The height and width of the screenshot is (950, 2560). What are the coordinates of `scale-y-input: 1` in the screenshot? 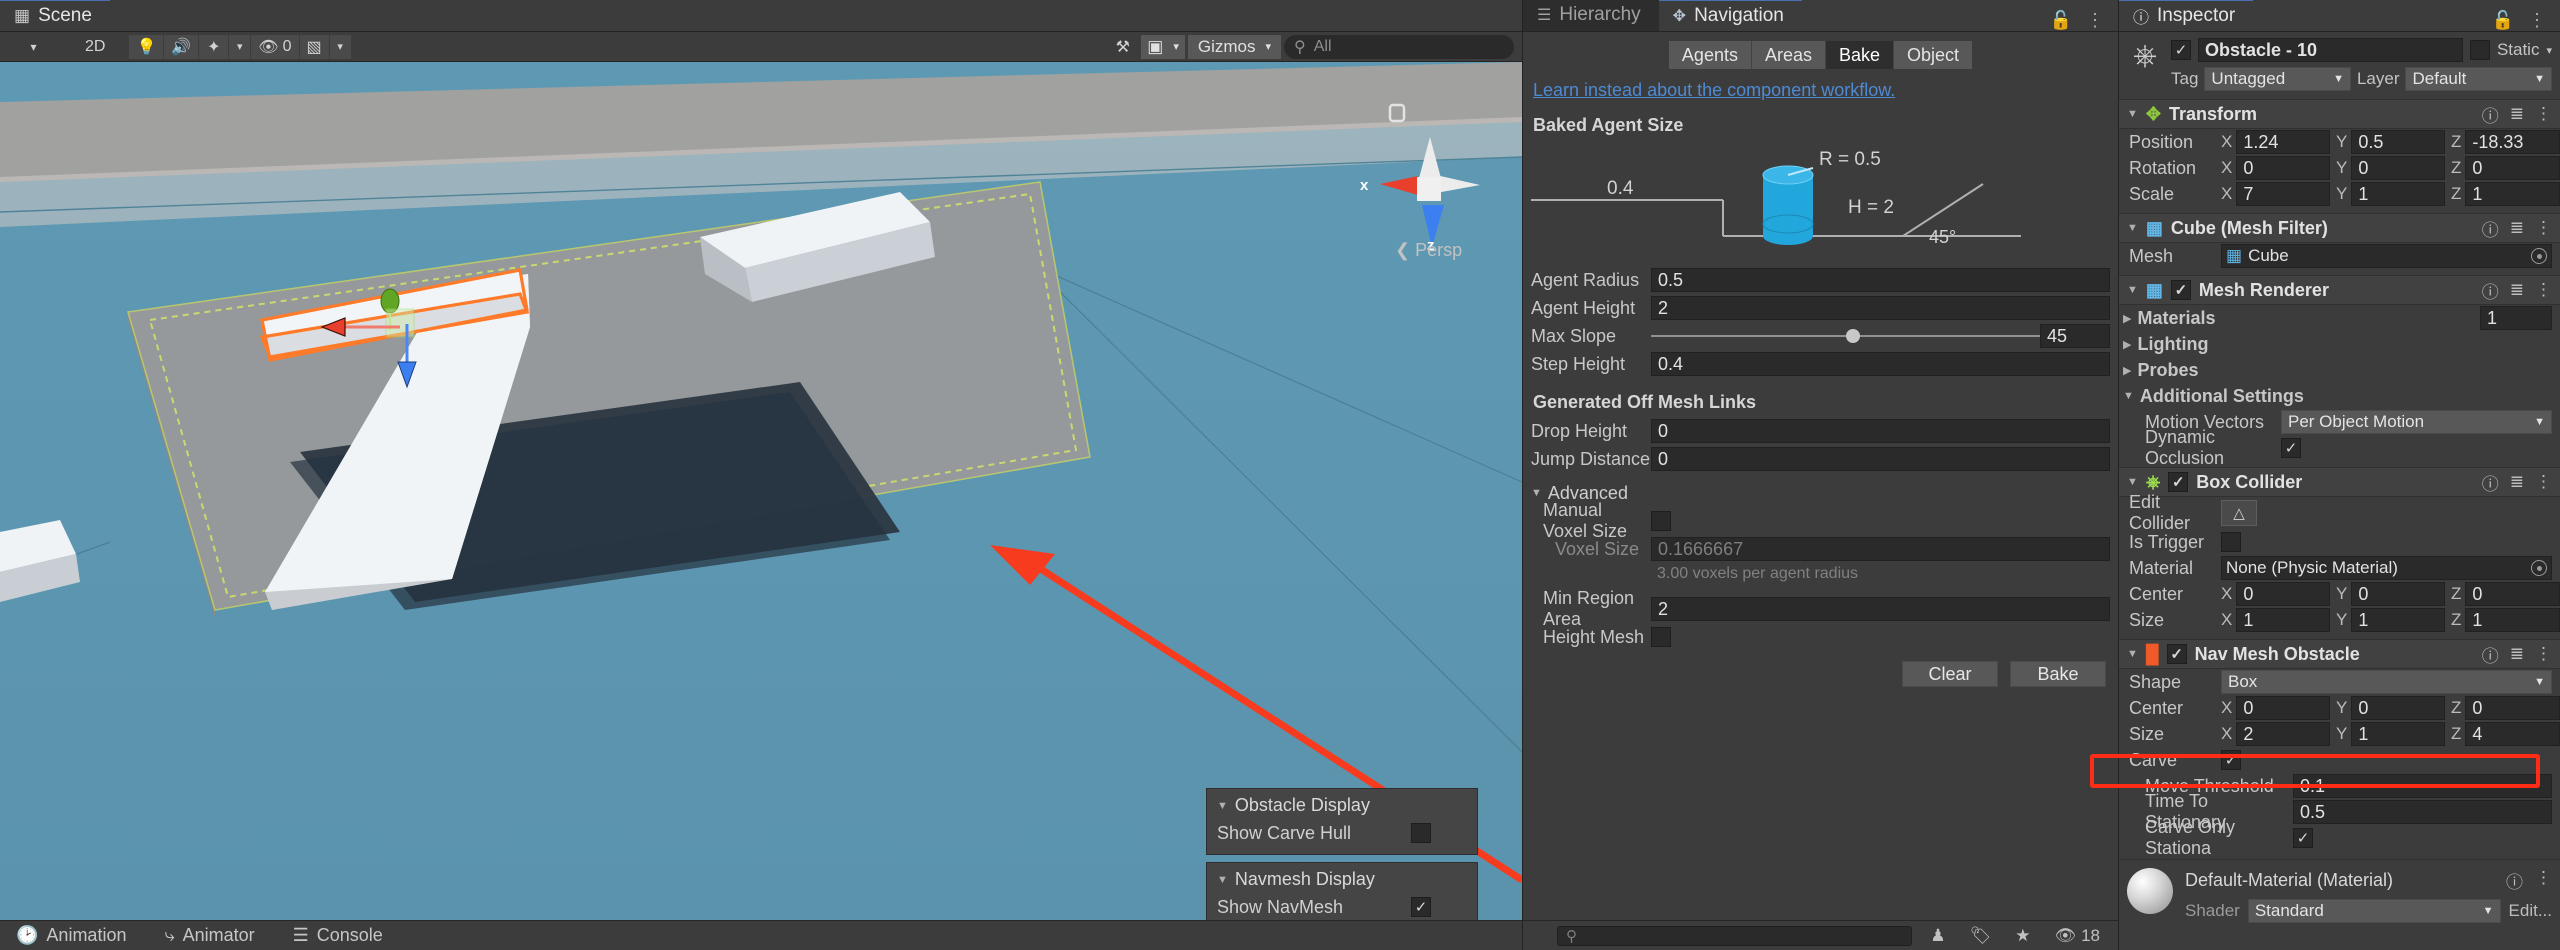 It's located at (2398, 194).